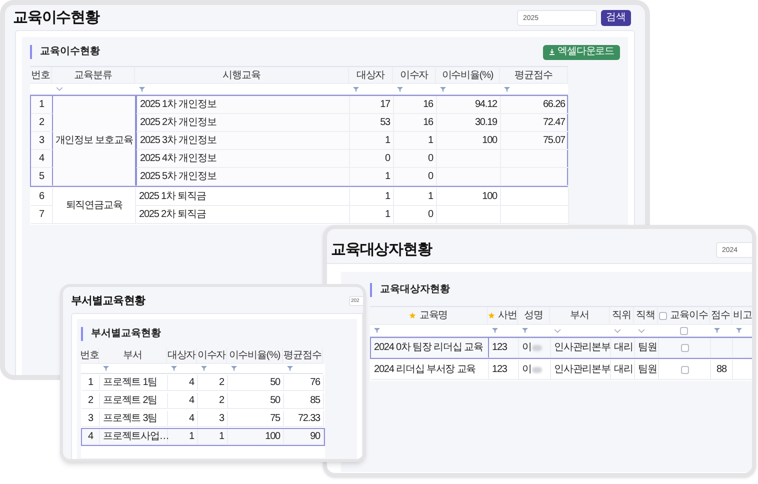  What do you see at coordinates (507, 315) in the screenshot?
I see `column-header: 사번` at bounding box center [507, 315].